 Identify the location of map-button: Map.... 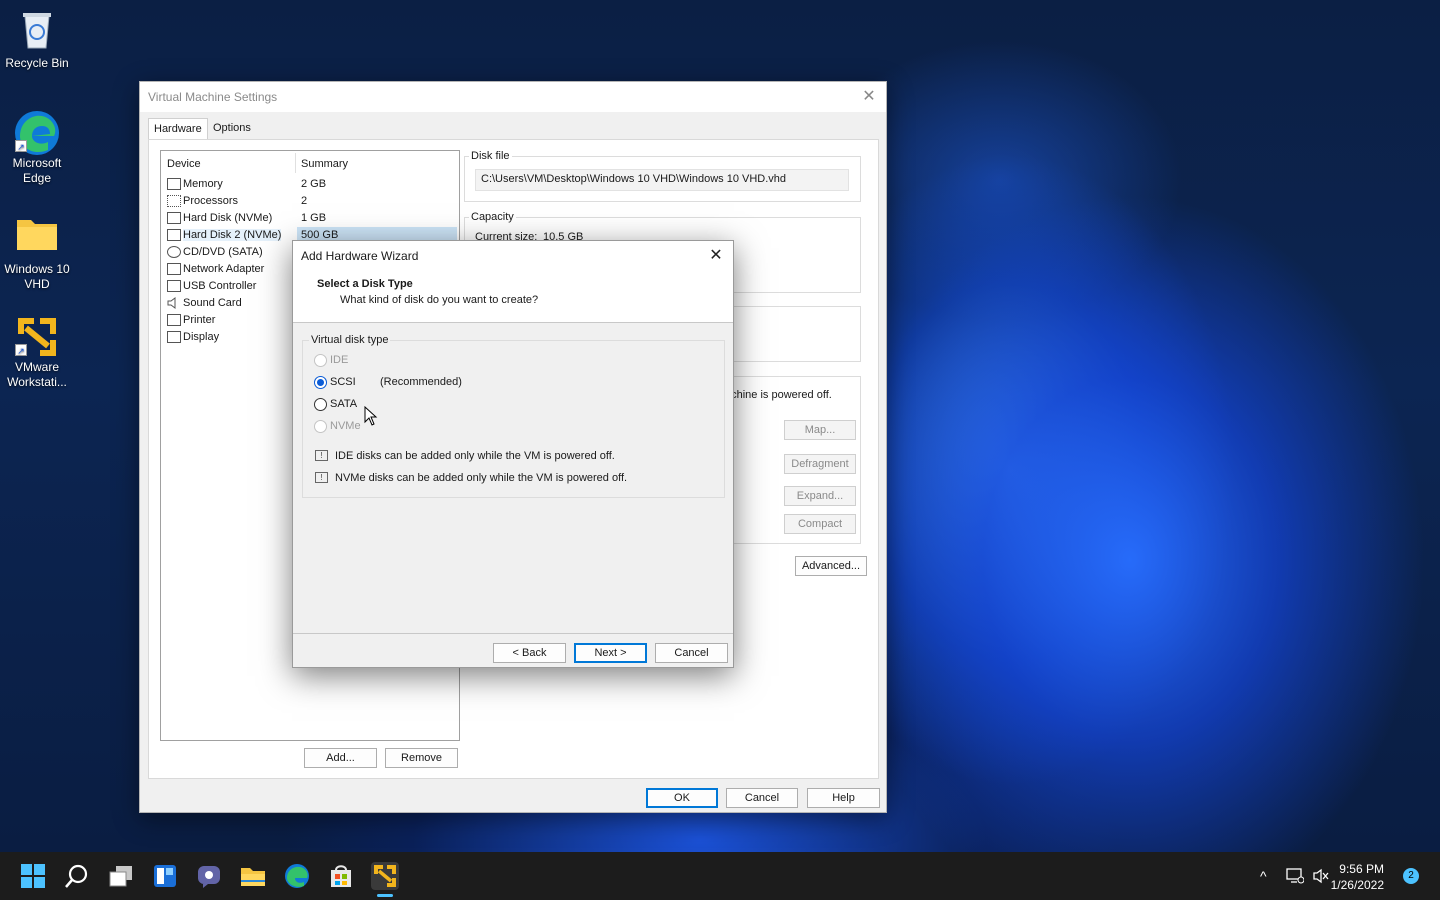
(820, 430).